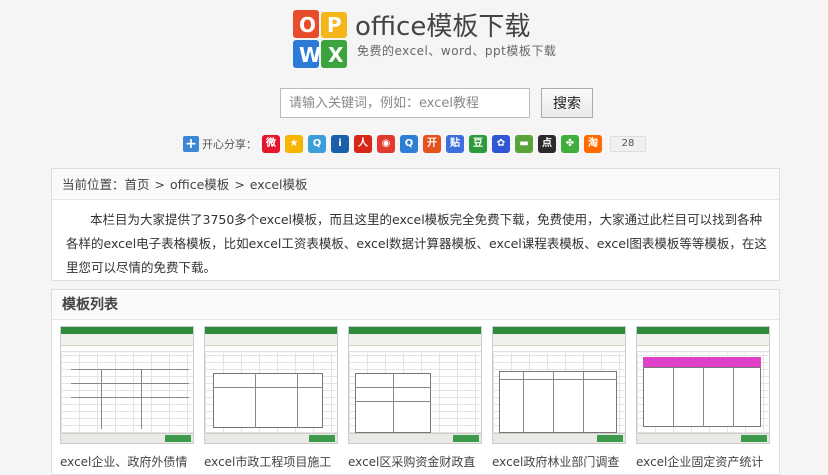  What do you see at coordinates (137, 184) in the screenshot?
I see `breadcrumb-home-link: 首页` at bounding box center [137, 184].